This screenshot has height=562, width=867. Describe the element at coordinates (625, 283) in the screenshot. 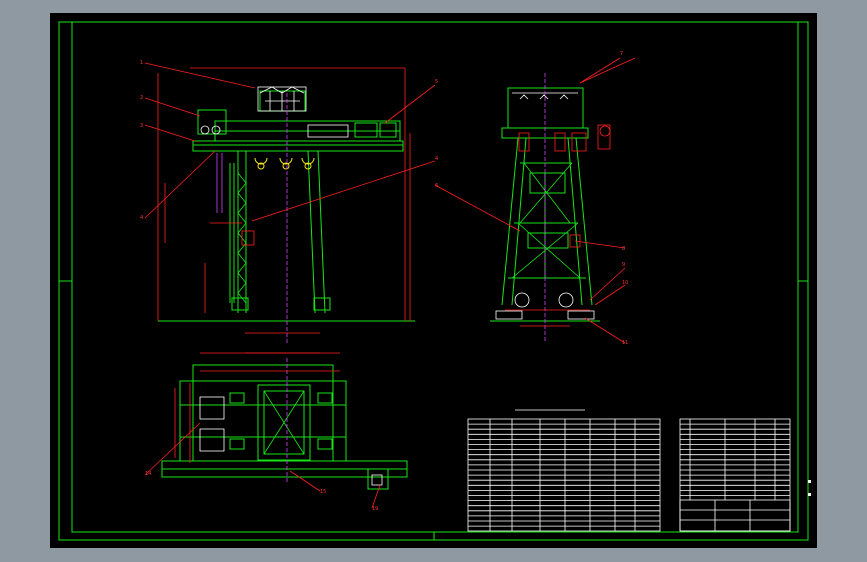

I see `part-label: 10` at that location.